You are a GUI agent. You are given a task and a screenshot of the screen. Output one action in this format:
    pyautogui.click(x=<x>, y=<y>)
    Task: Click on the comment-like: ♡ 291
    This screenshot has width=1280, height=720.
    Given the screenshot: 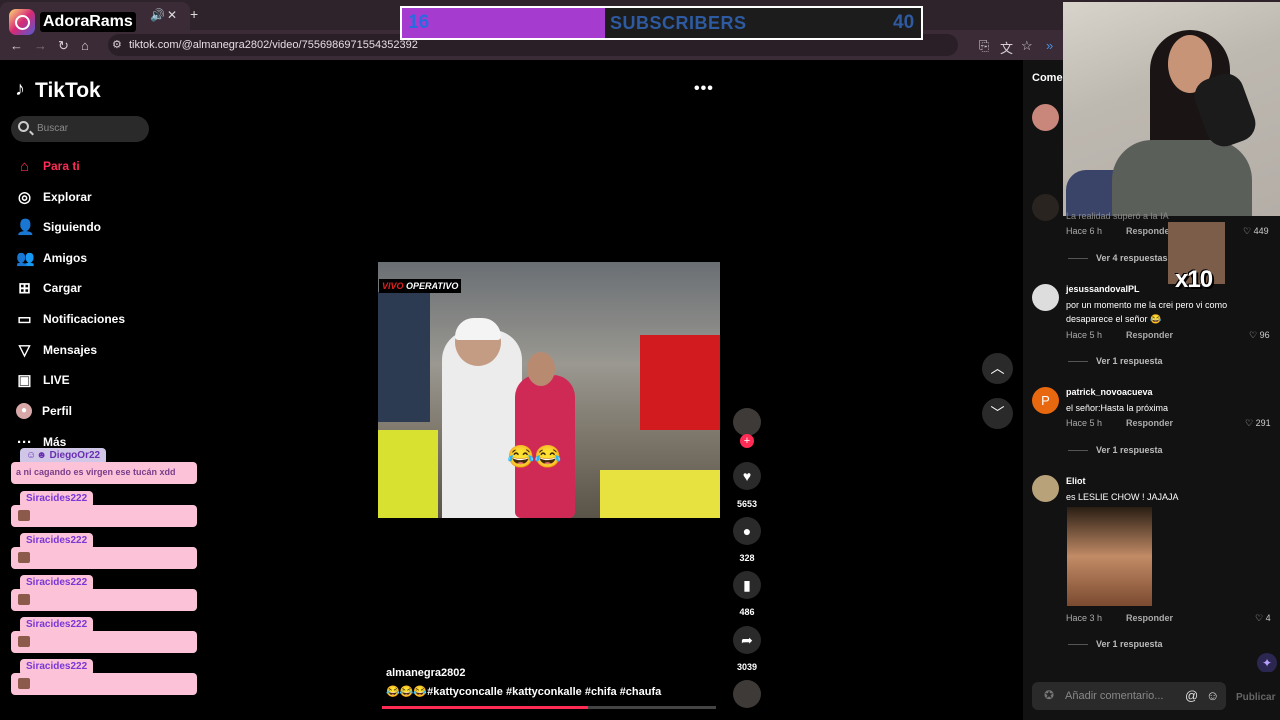 What is the action you would take?
    pyautogui.click(x=1258, y=423)
    